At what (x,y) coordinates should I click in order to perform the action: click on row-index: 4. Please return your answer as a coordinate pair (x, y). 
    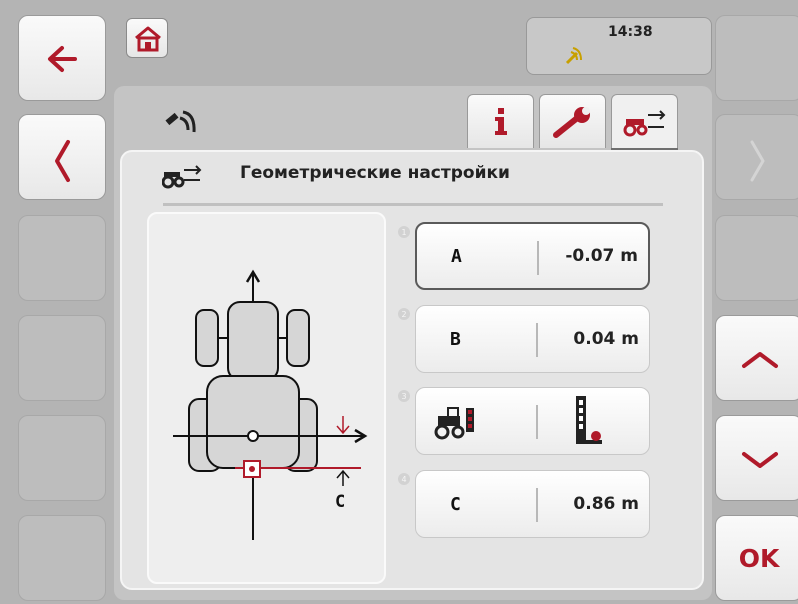
    Looking at the image, I should click on (404, 479).